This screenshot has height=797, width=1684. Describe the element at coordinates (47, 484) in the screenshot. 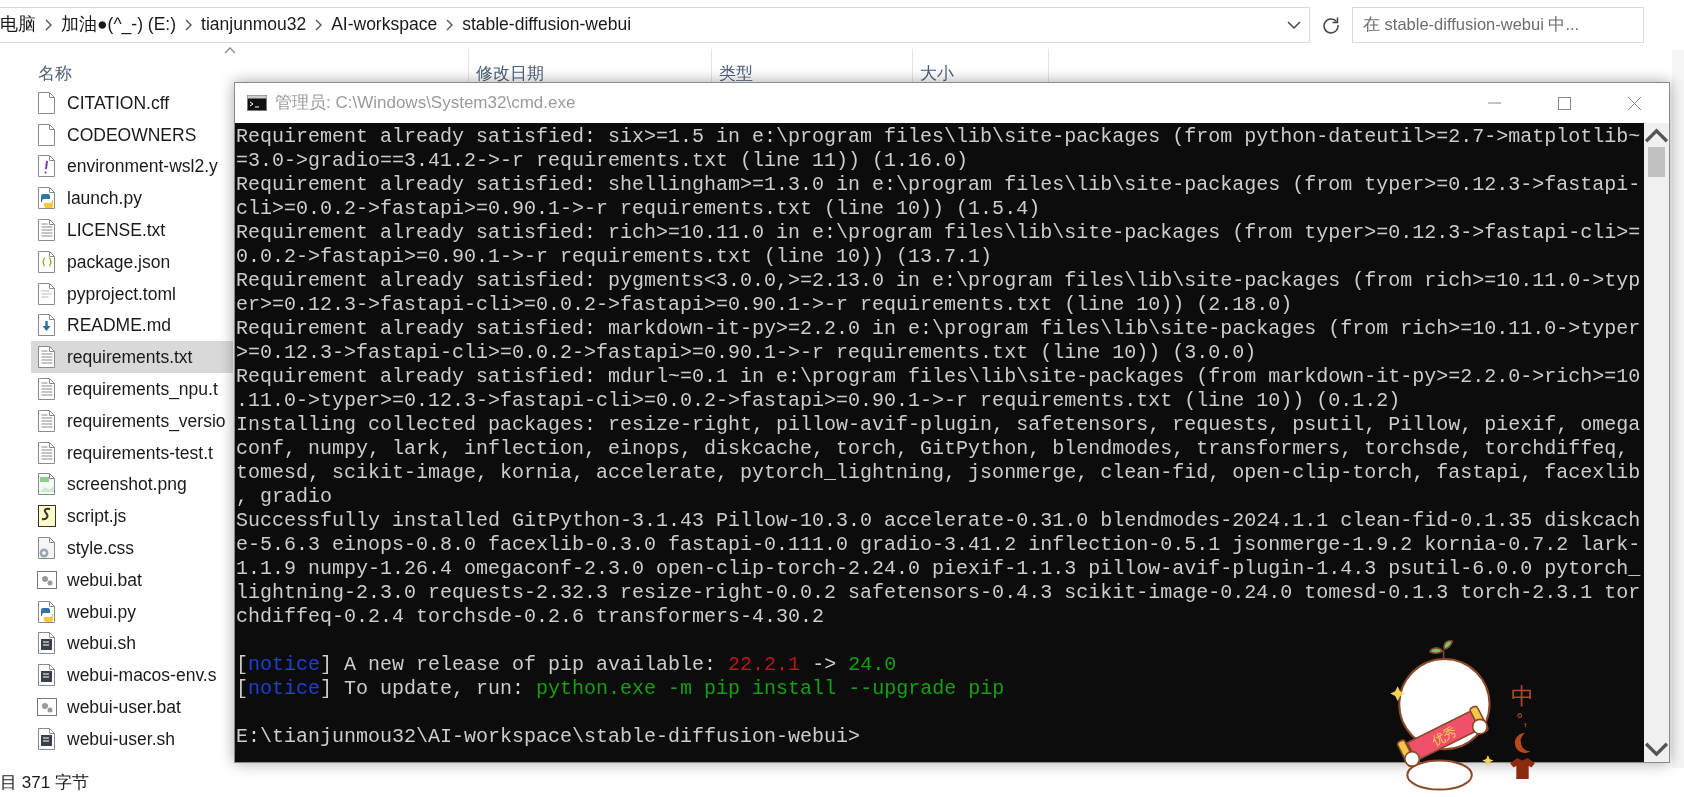

I see `image-document-icon` at that location.